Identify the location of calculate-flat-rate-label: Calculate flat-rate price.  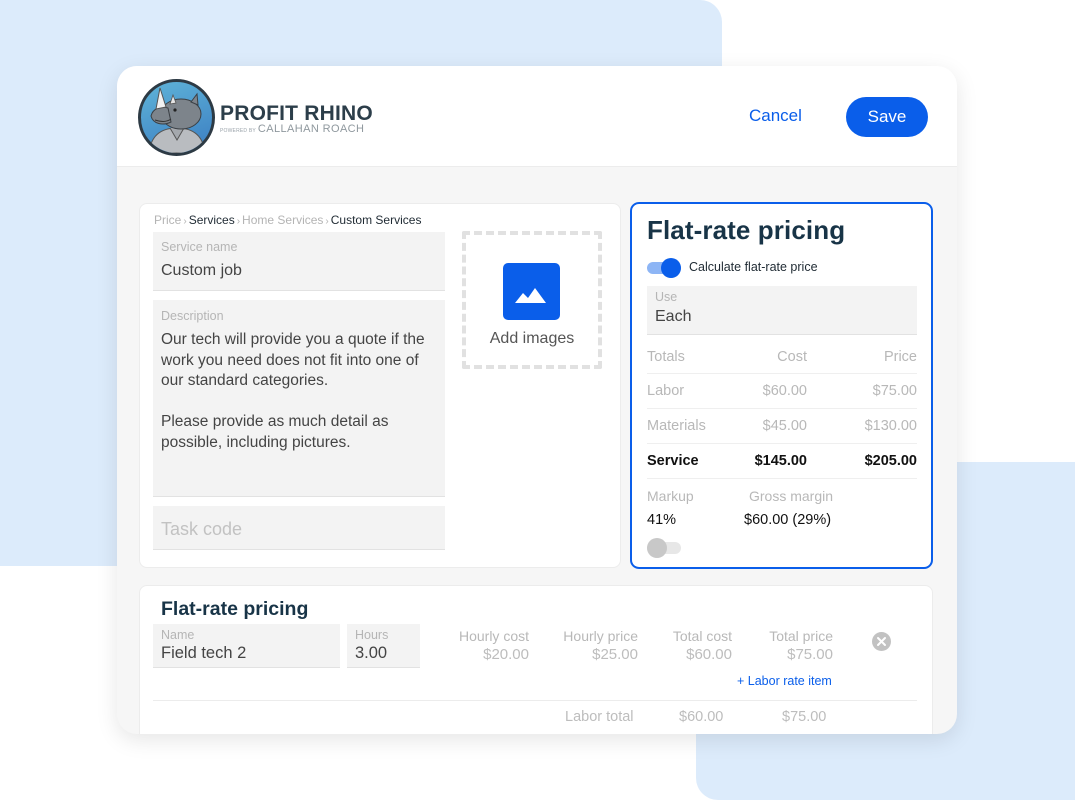
(753, 267).